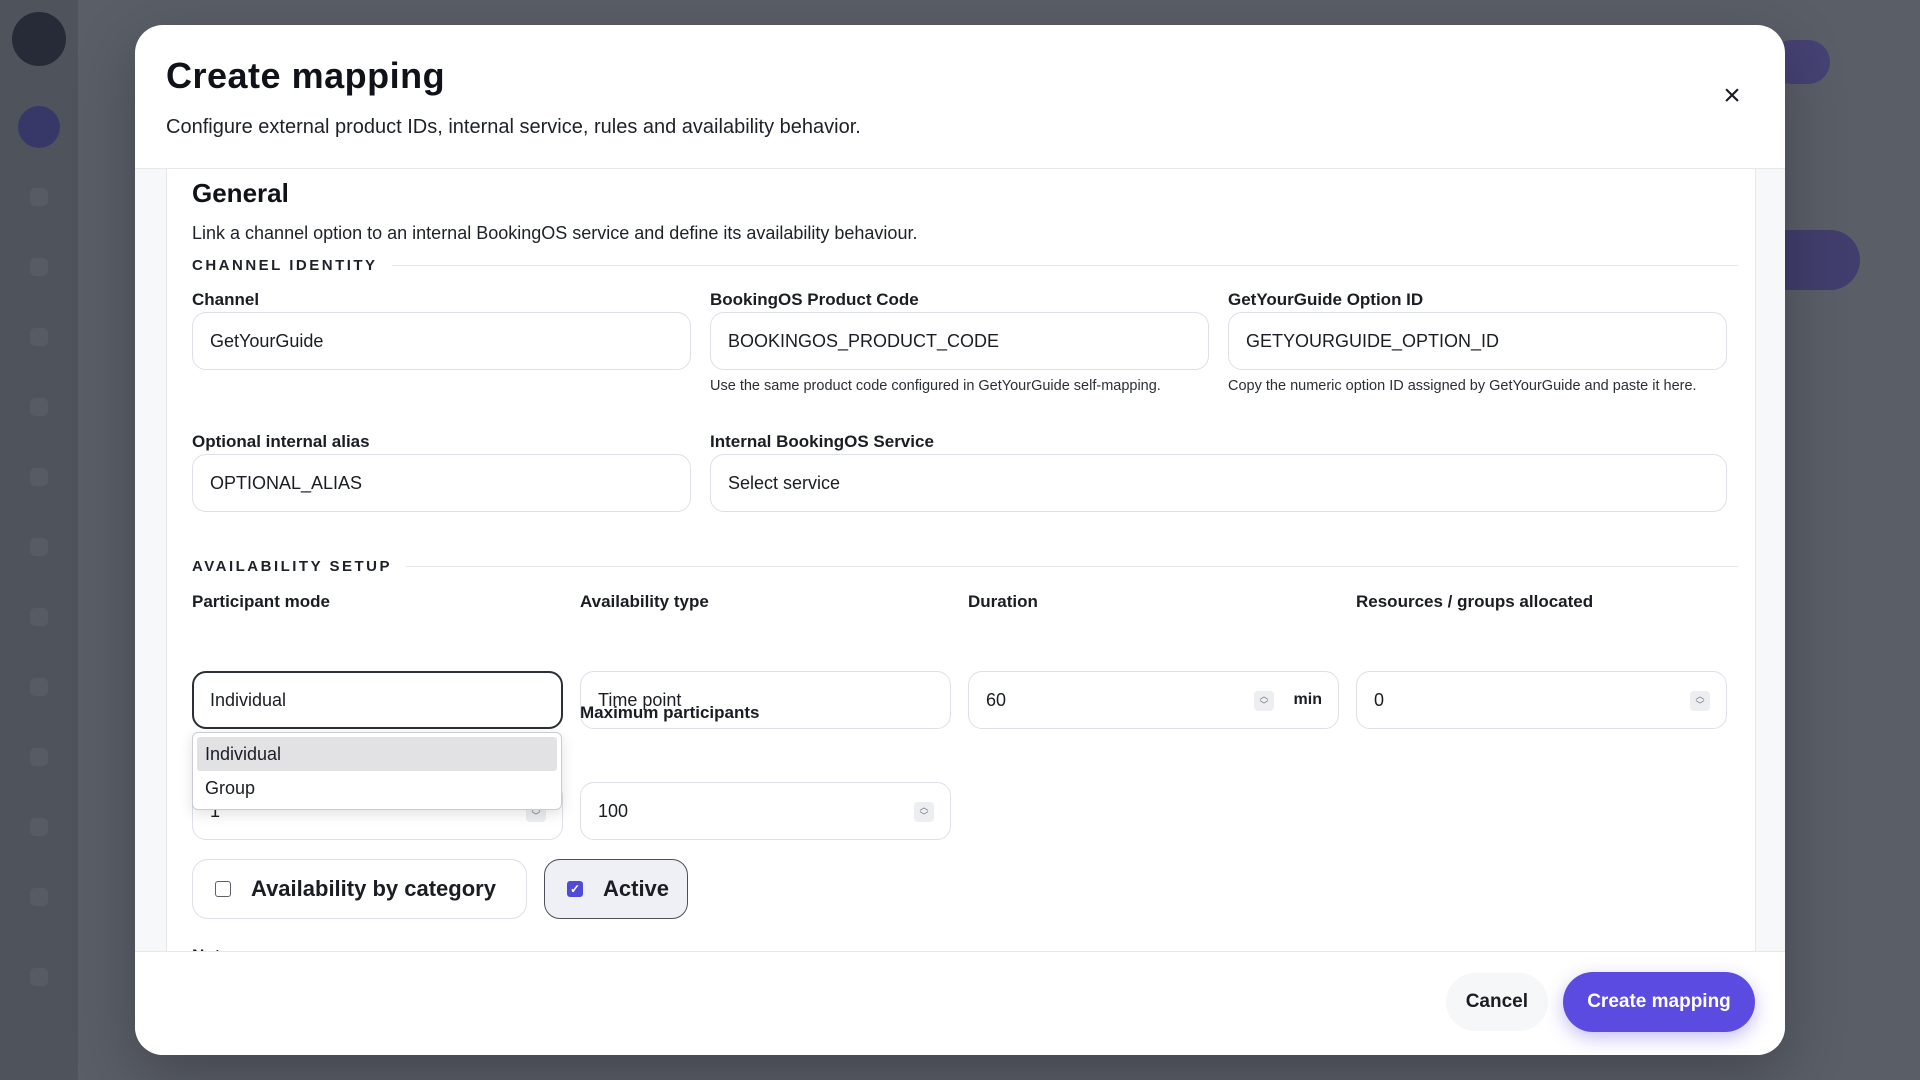 The width and height of the screenshot is (1920, 1080). I want to click on alias-label: Optional internal alias, so click(281, 441).